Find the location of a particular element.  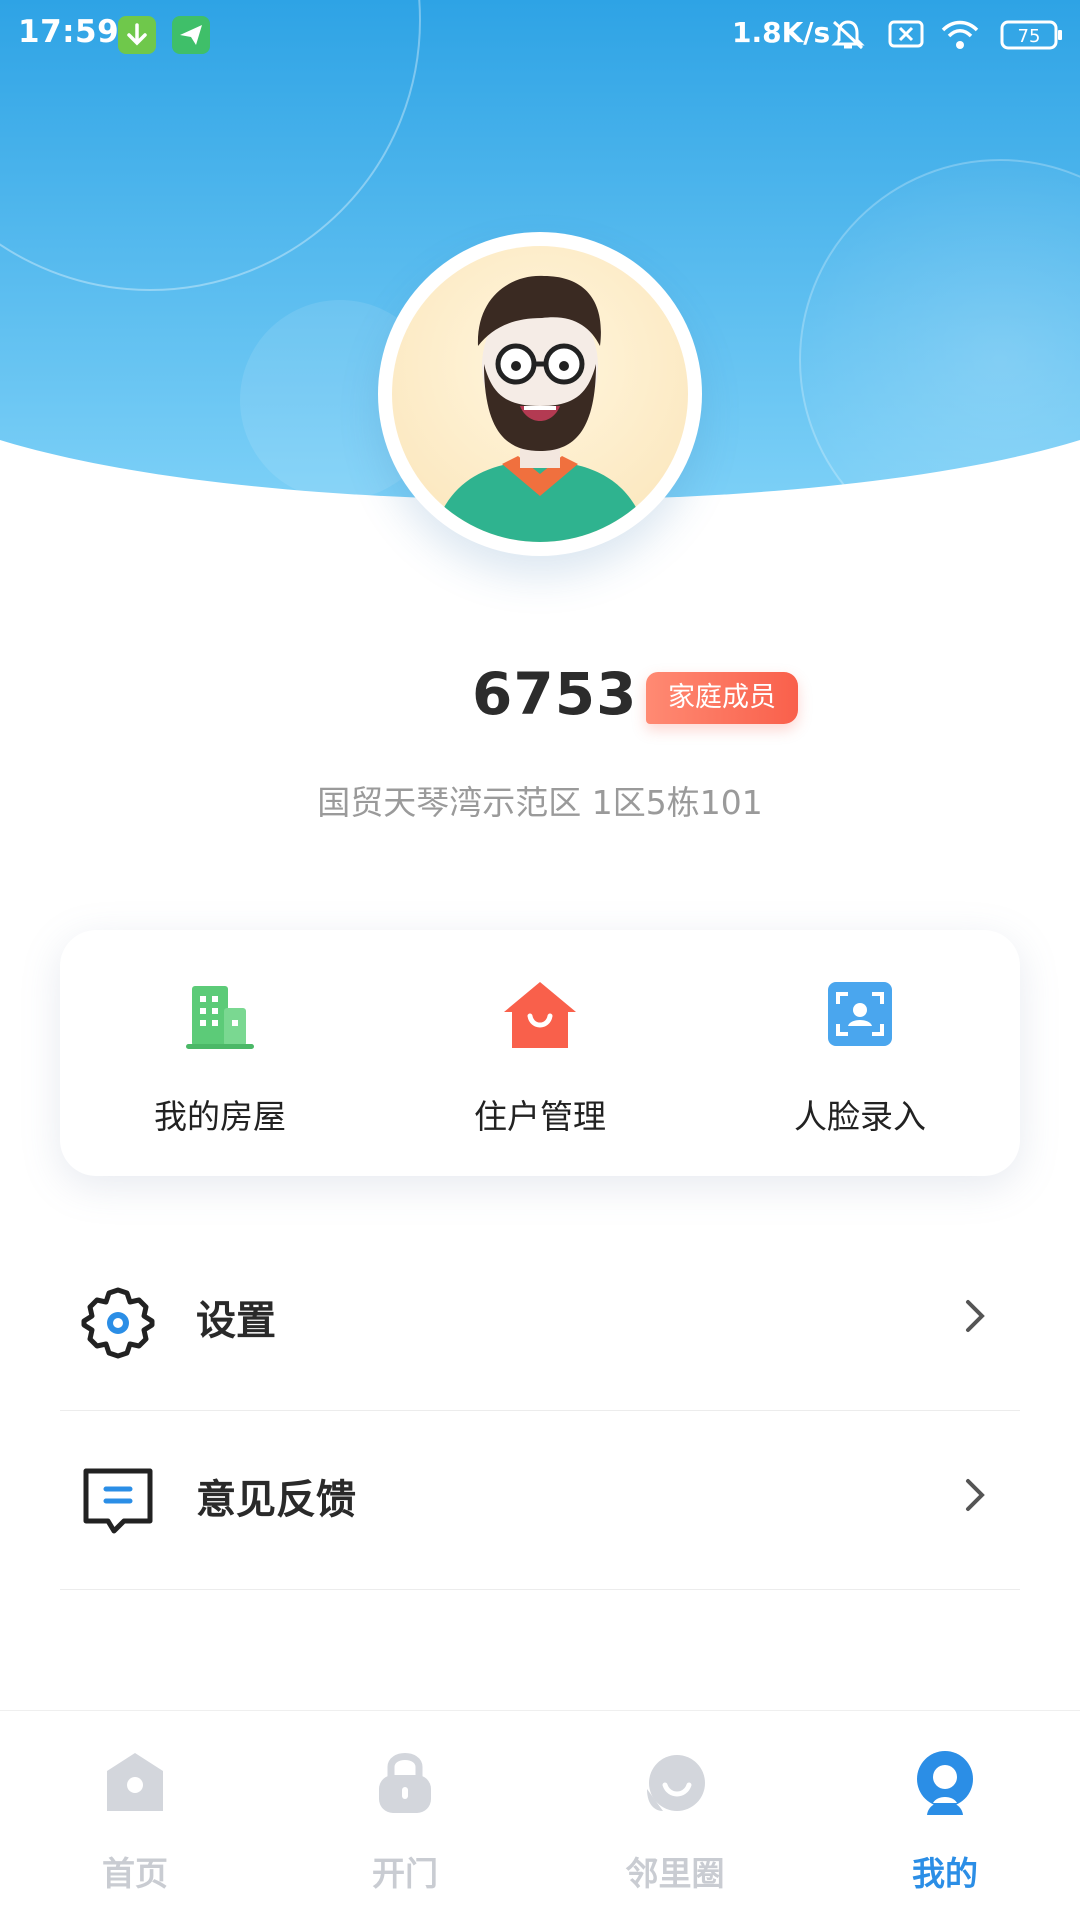

quick-action-label: 住户管理 is located at coordinates (540, 1116).